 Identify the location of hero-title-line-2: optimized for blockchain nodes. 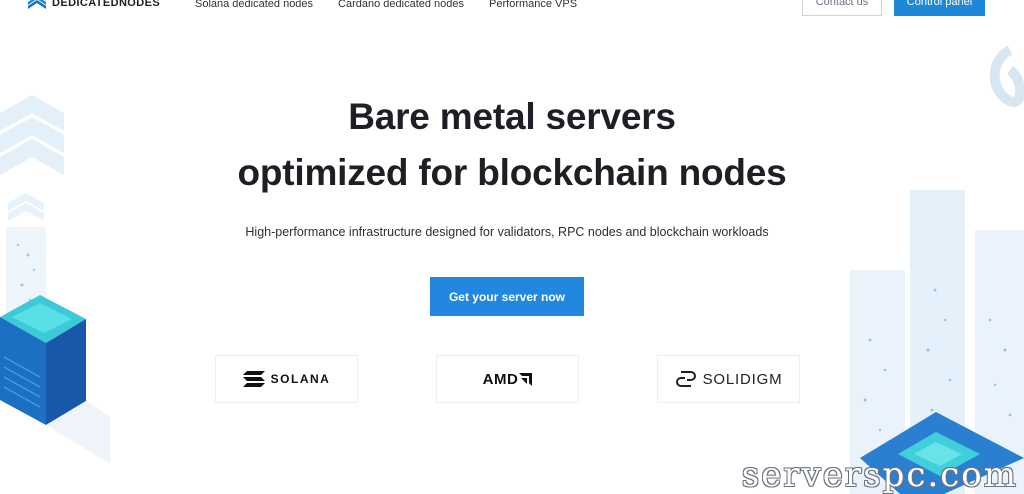
(512, 172).